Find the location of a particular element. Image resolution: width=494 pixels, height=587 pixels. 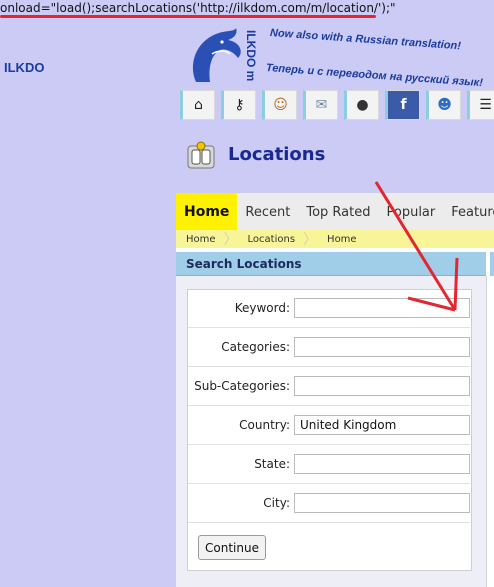

keyword-label: Keyword: is located at coordinates (262, 308).